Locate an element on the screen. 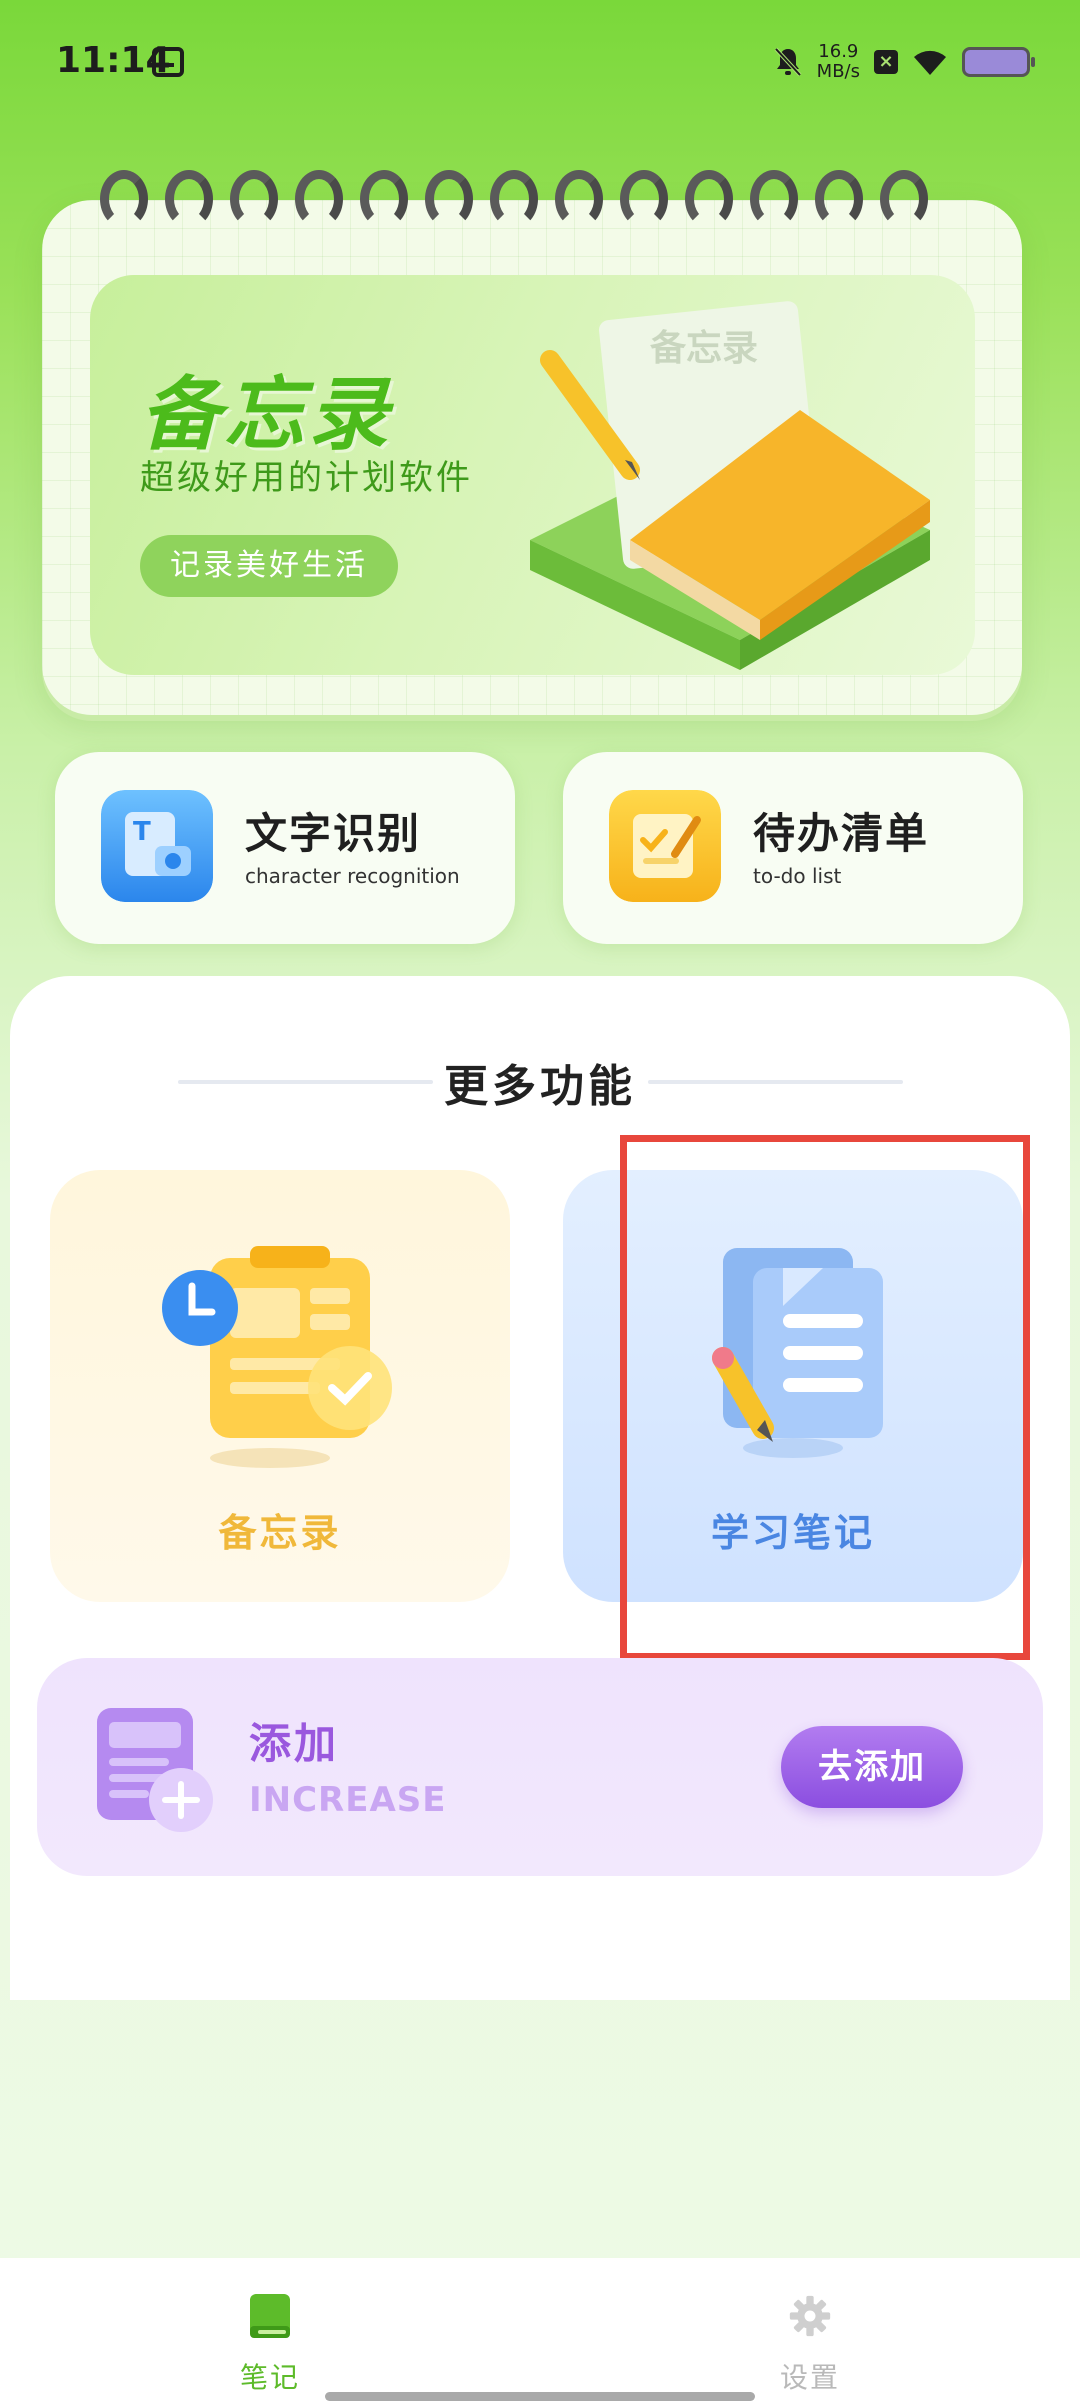 This screenshot has height=2408, width=1080. nav-item-notes: 笔记 is located at coordinates (270, 2344).